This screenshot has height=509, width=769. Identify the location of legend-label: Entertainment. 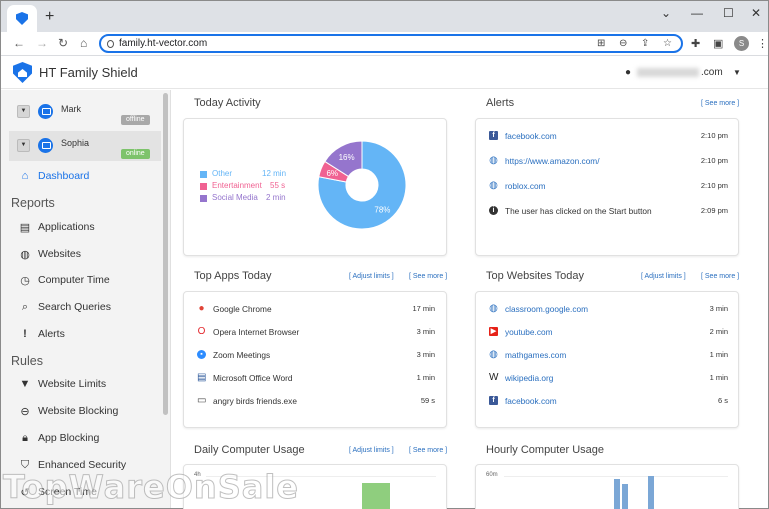
(237, 185).